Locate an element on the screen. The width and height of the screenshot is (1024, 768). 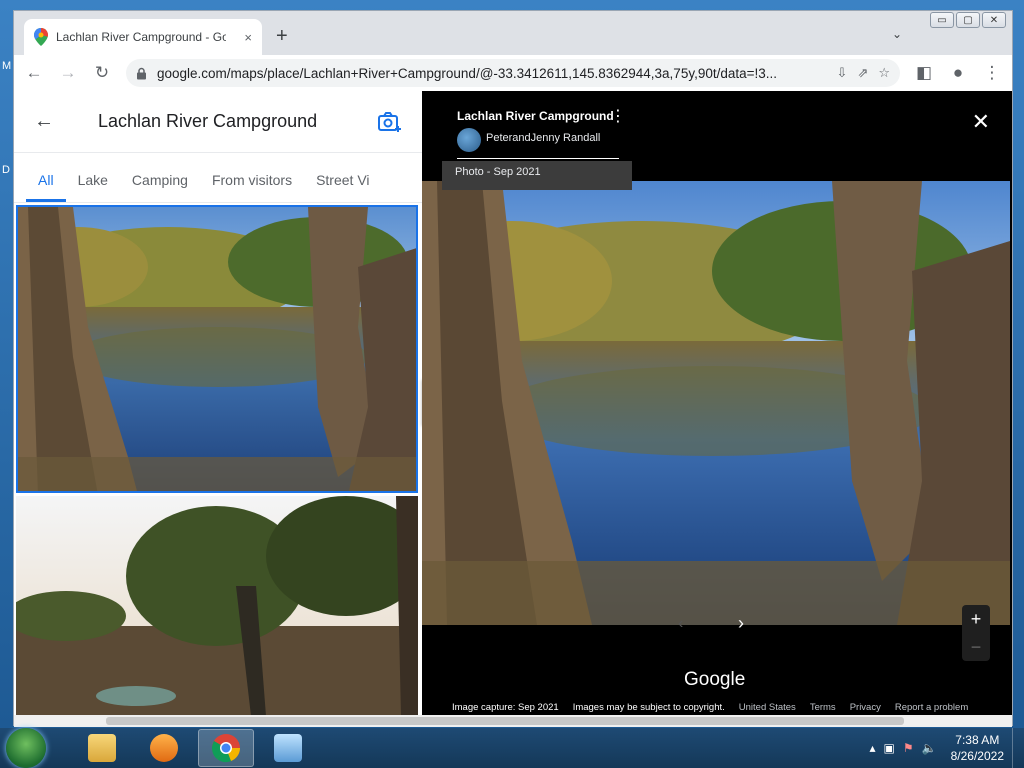
taskbar-media-player is located at coordinates (164, 748).